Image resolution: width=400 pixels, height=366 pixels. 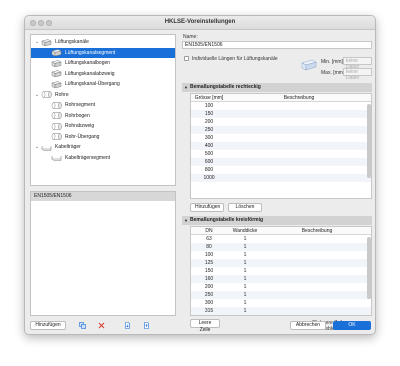 What do you see at coordinates (277, 87) in the screenshot?
I see `rect-table-header: ▼ Bemaßungstabelle rechteckig` at bounding box center [277, 87].